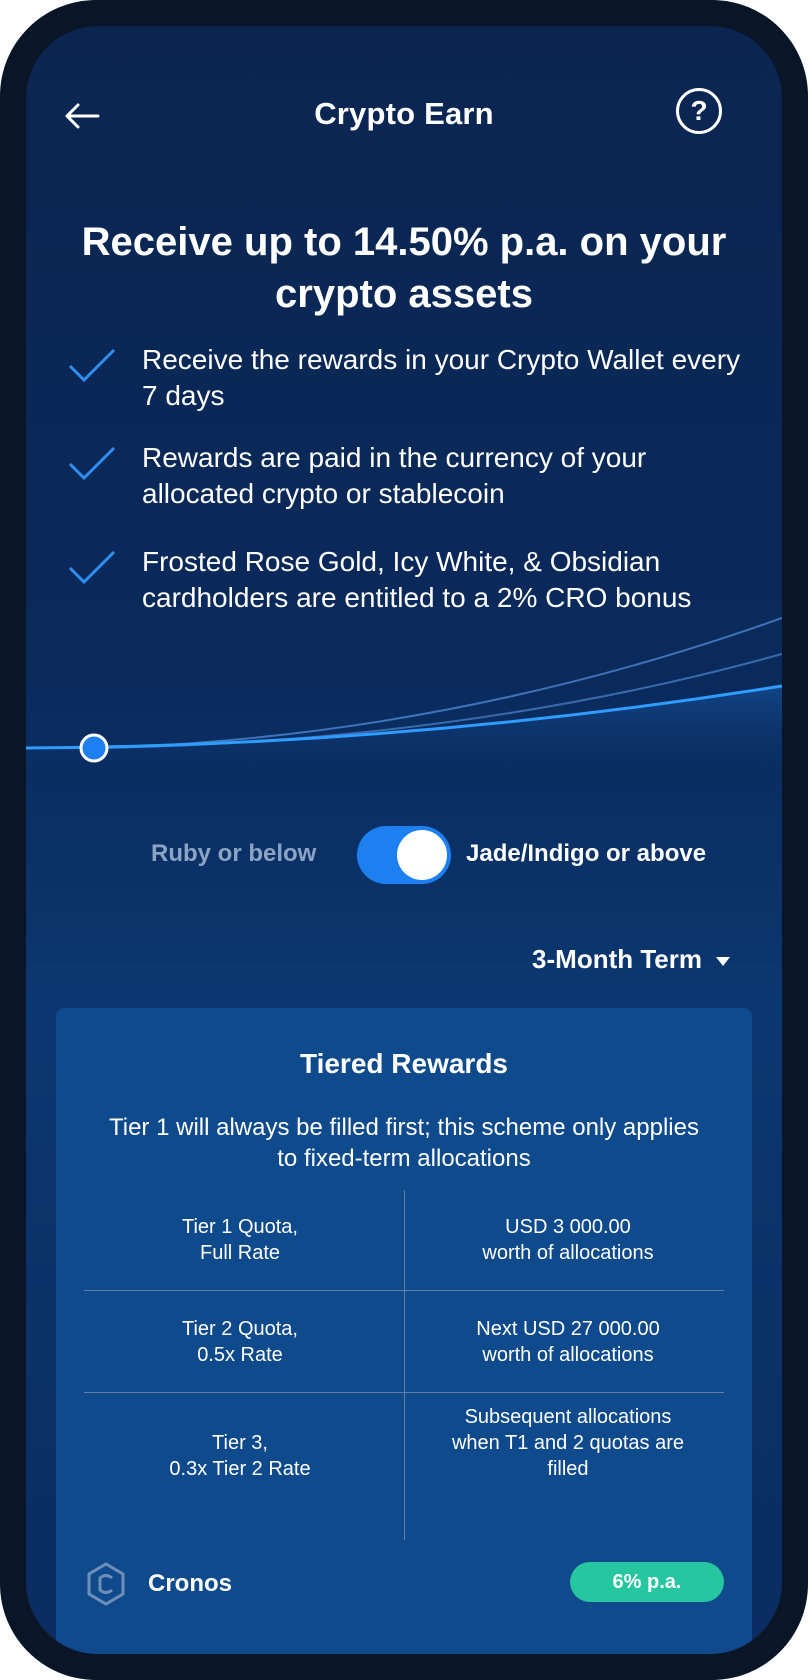 The width and height of the screenshot is (808, 1680). I want to click on growth-curve-graphic, so click(404, 696).